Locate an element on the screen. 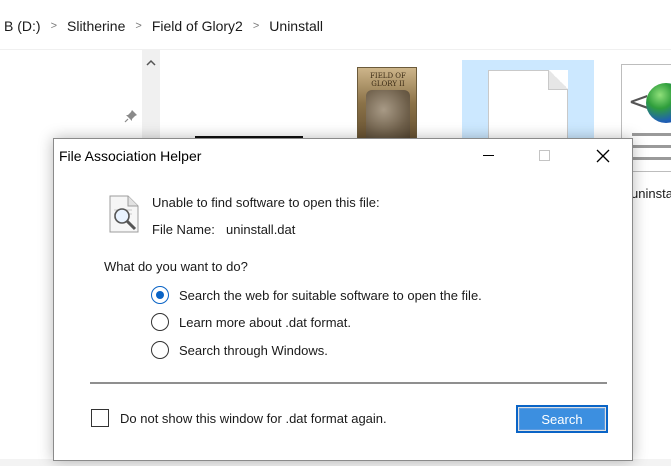 The height and width of the screenshot is (466, 671). close-icon is located at coordinates (602, 155).